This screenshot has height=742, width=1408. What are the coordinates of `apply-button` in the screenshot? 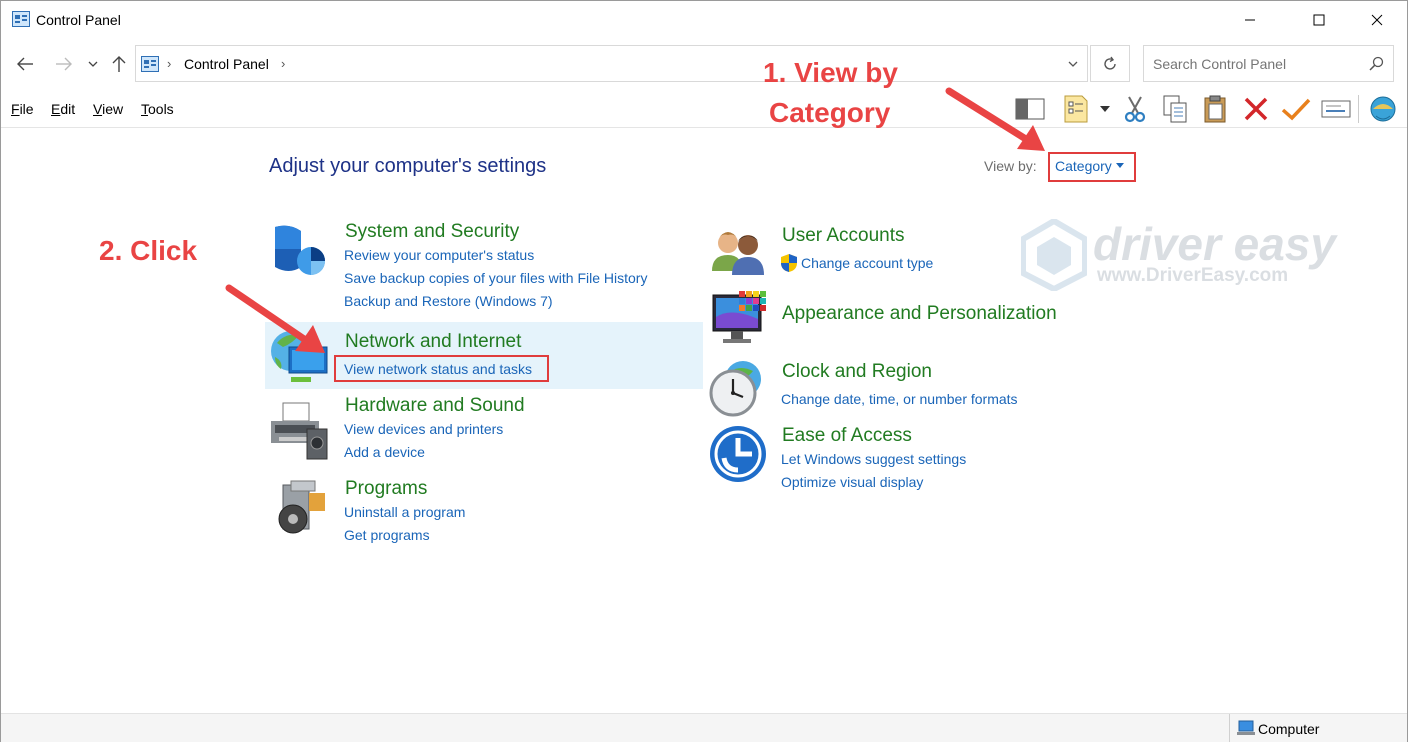 It's located at (1296, 109).